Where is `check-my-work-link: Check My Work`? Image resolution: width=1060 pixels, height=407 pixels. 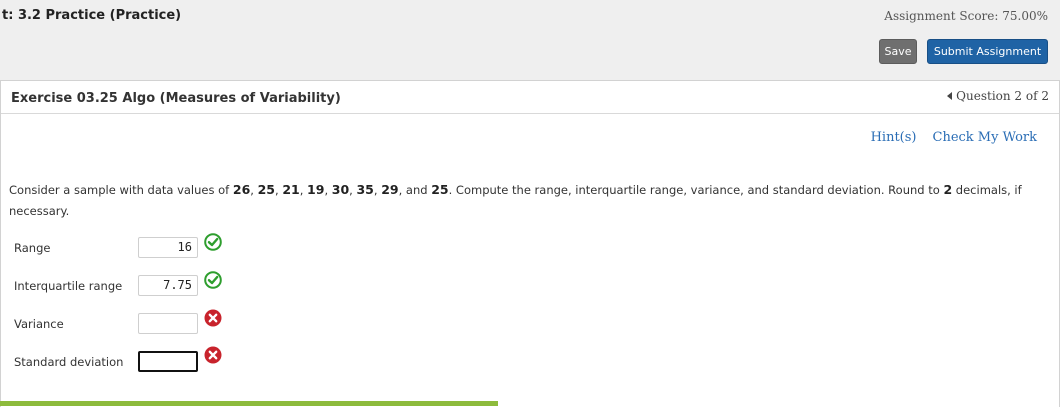
check-my-work-link: Check My Work is located at coordinates (985, 137).